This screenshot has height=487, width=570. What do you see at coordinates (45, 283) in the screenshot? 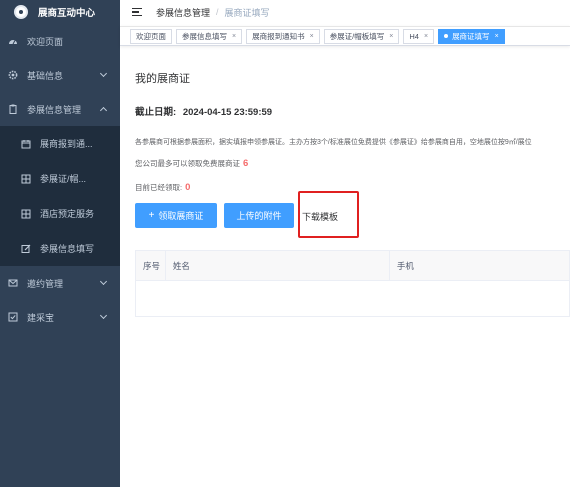
I see `sidebar-item-label: 邀约管理` at bounding box center [45, 283].